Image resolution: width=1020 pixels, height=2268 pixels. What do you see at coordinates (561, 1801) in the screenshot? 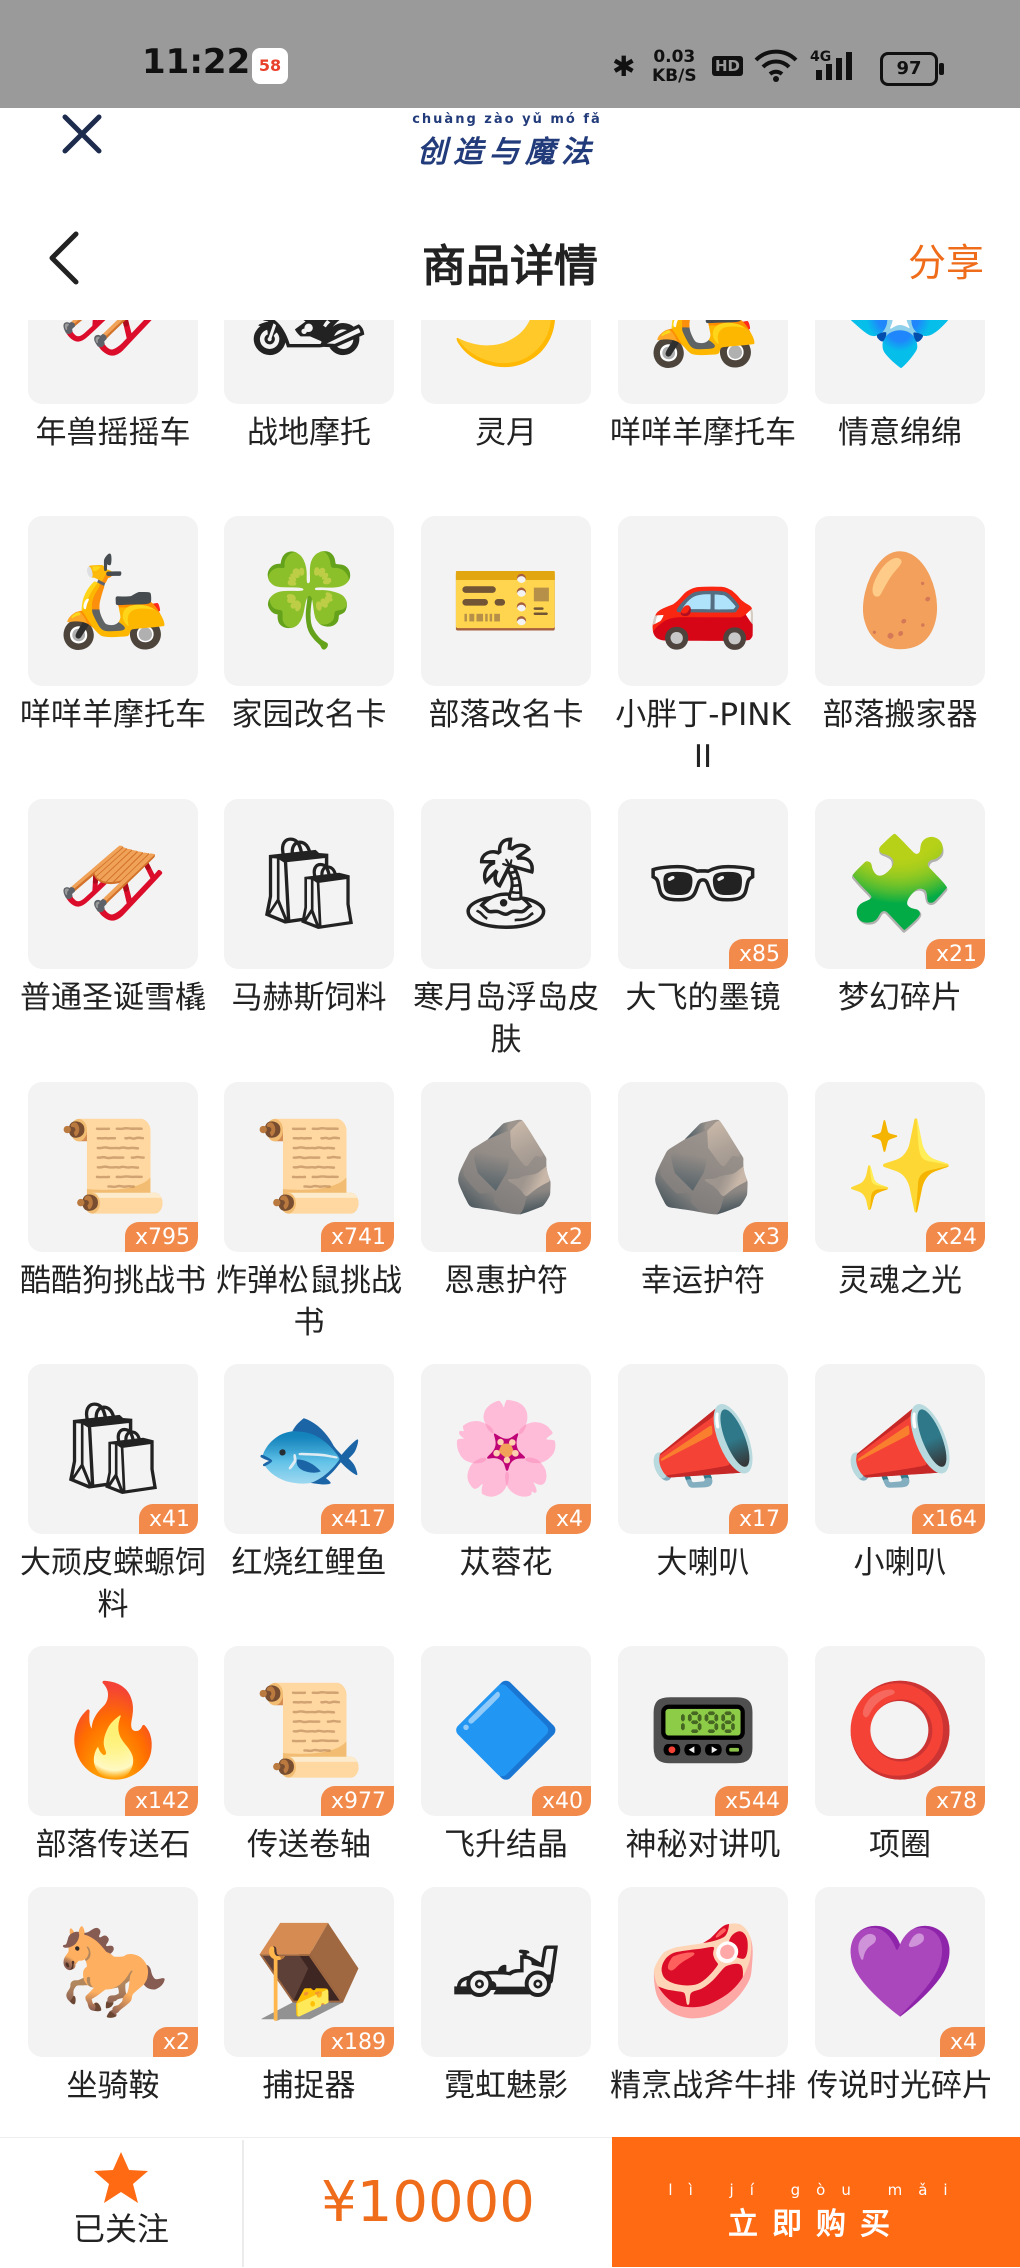
I see `item-count-badge: x40` at bounding box center [561, 1801].